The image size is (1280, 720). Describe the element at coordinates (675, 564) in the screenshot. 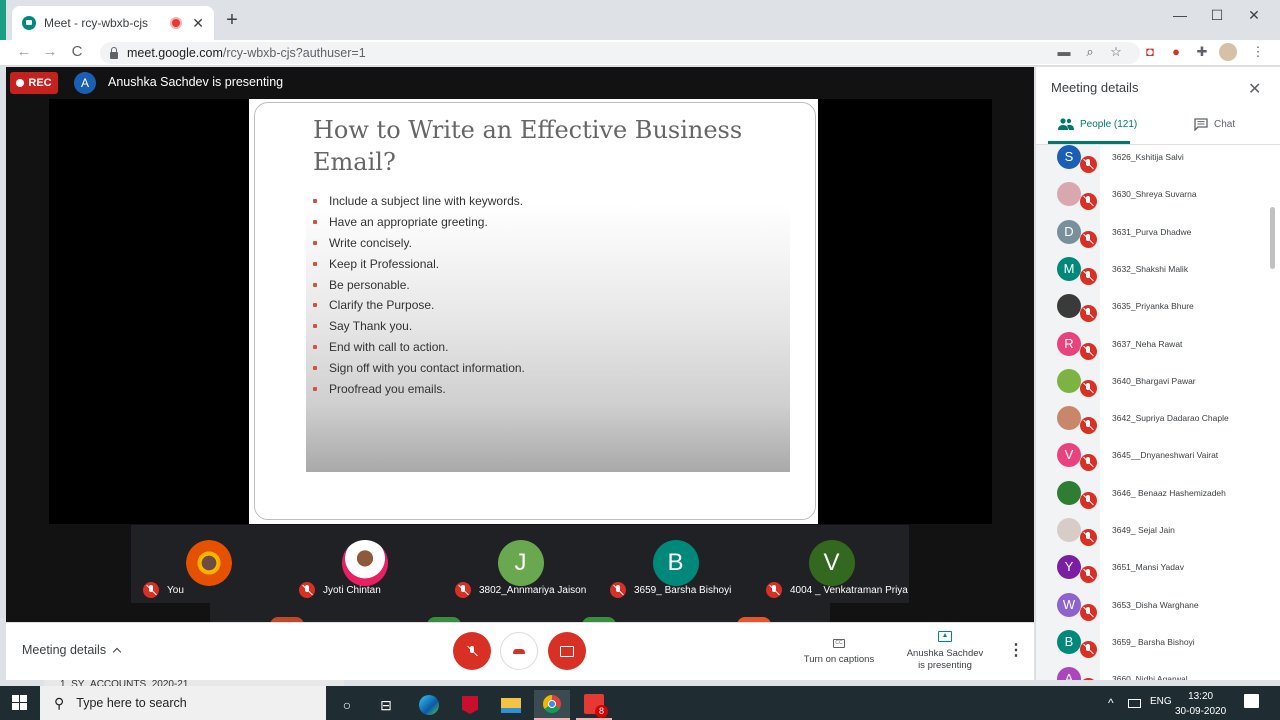

I see `participant-tile: B 3659_ Barsha Bishoyi` at that location.